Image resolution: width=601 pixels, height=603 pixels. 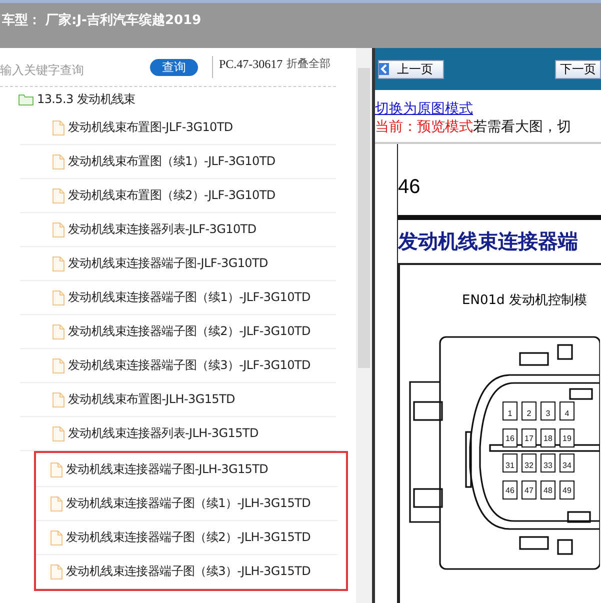 I want to click on pin-number: 17, so click(x=529, y=438).